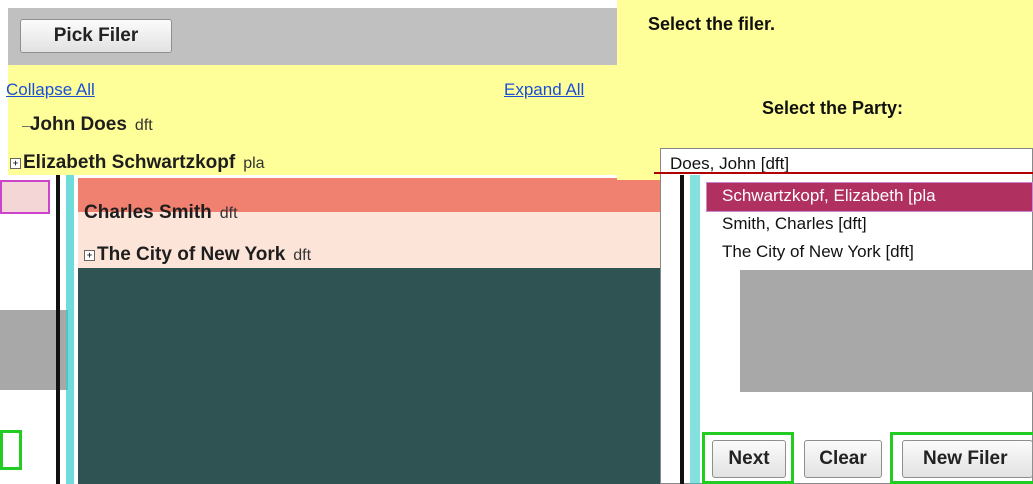 This screenshot has height=484, width=1033. What do you see at coordinates (191, 254) in the screenshot?
I see `tree-item-name: The City of New York` at bounding box center [191, 254].